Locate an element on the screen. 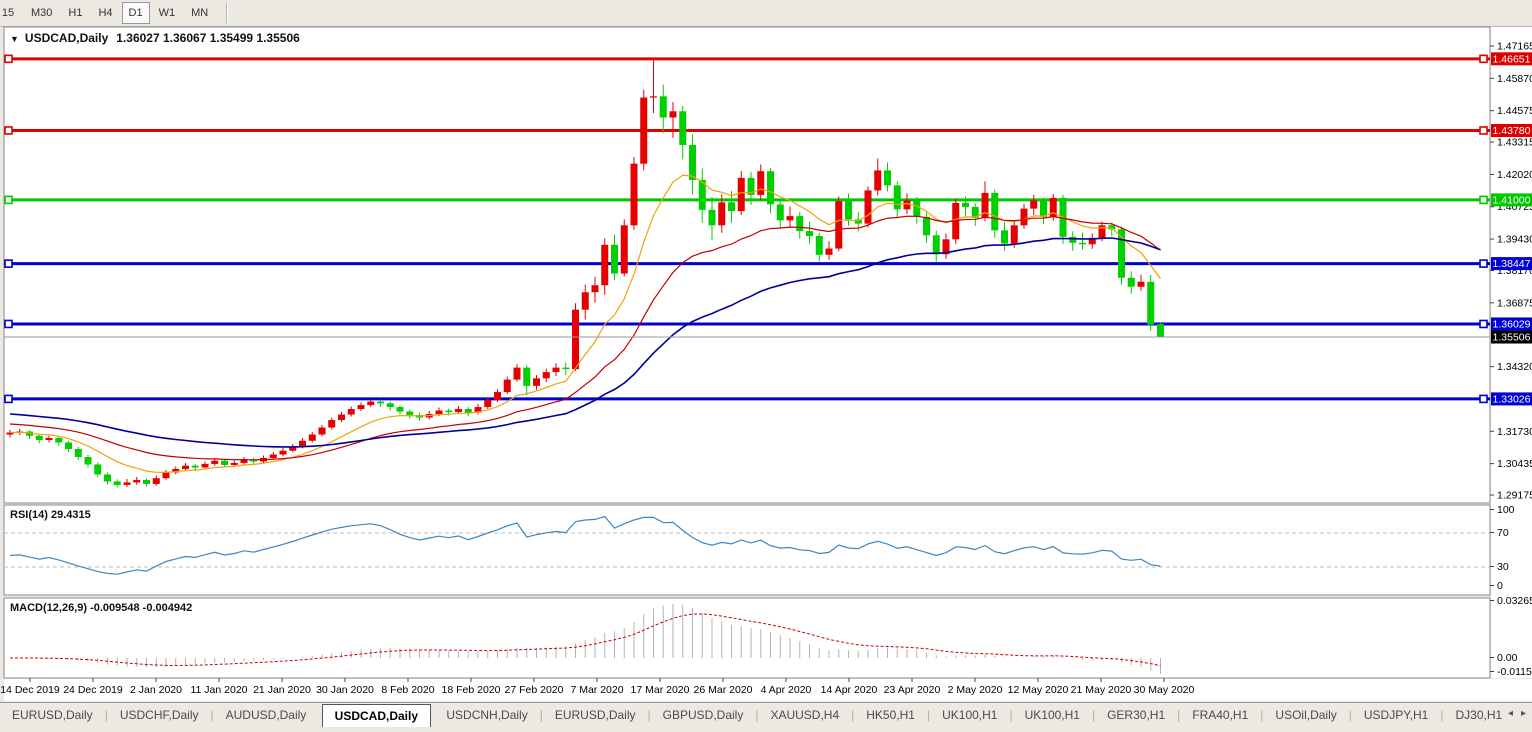  svg-text: 21 May 2020 is located at coordinates (1101, 690).